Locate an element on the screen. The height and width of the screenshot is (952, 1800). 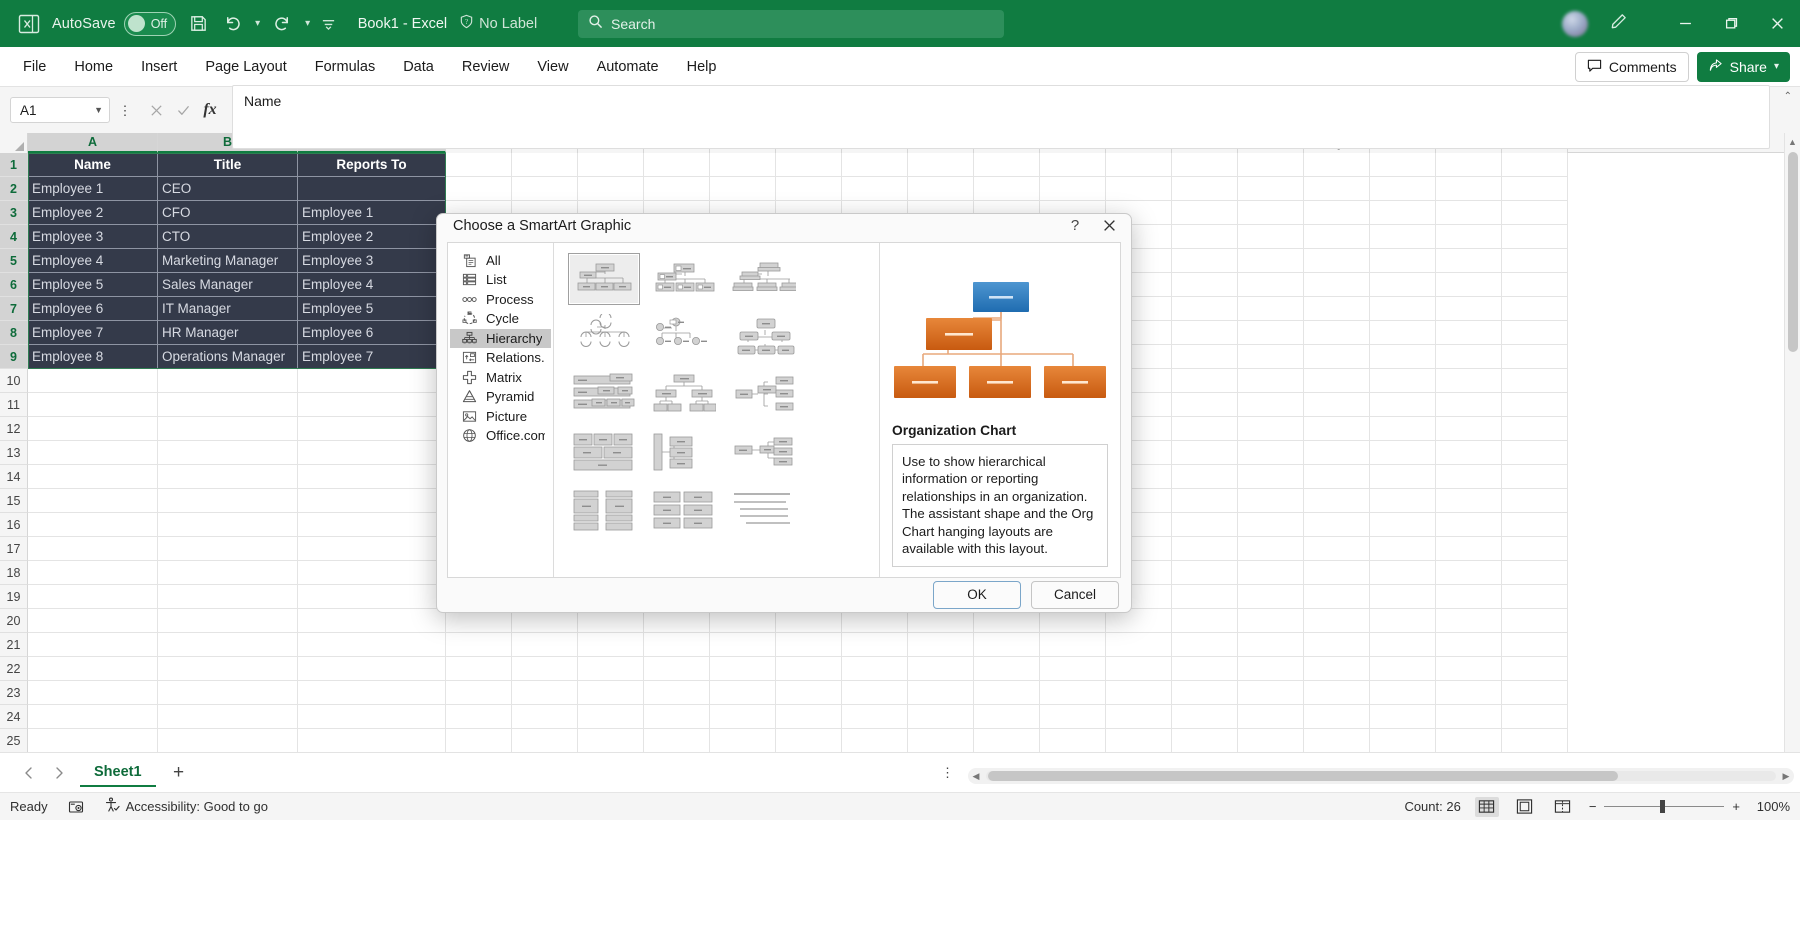
cell-O21 is located at coordinates (1205, 645).